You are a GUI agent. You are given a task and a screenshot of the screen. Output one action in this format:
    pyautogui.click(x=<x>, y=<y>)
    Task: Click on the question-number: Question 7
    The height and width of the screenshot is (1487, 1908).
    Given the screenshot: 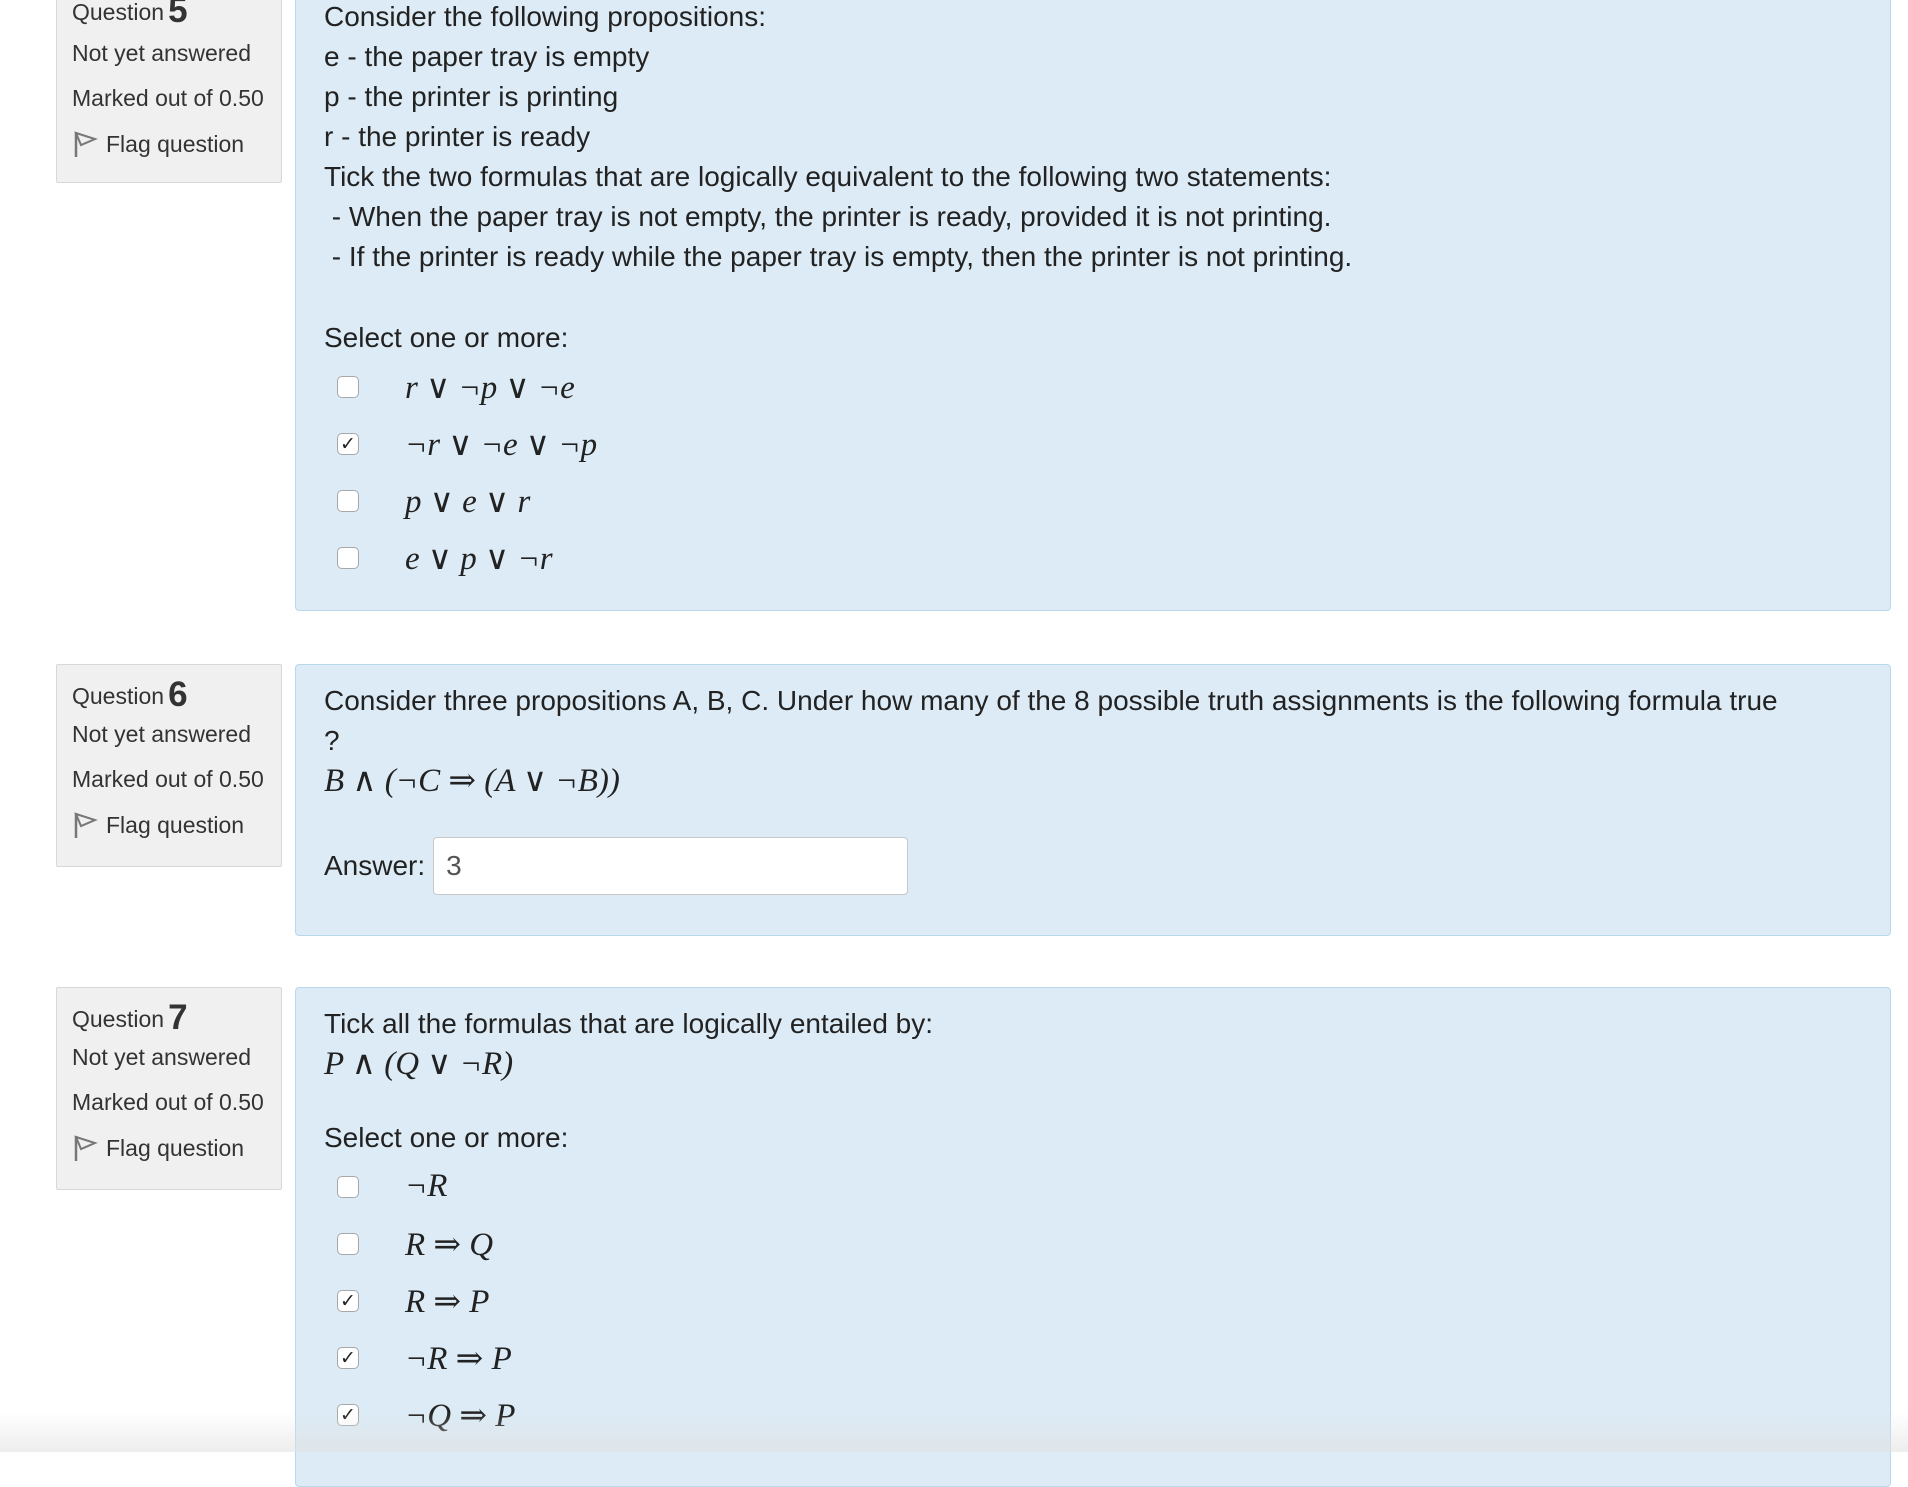 What is the action you would take?
    pyautogui.click(x=169, y=1017)
    